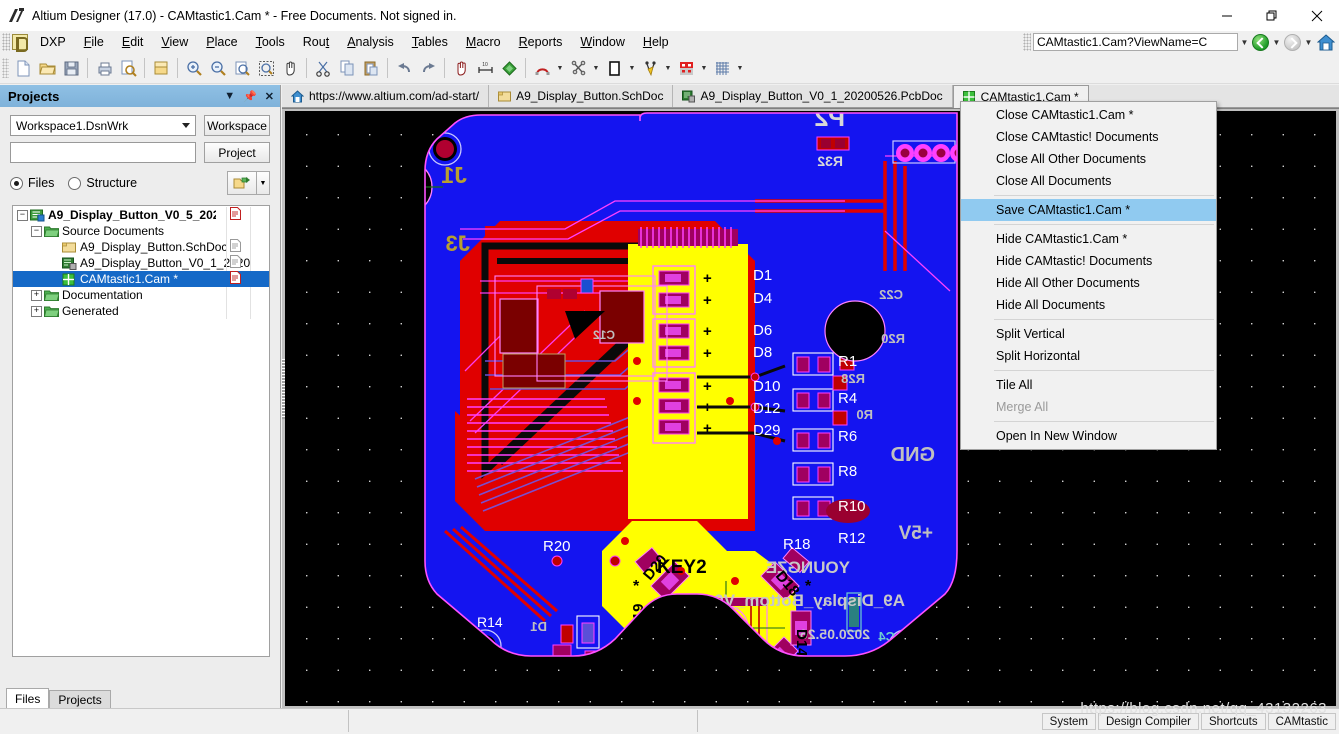 The height and width of the screenshot is (734, 1339). I want to click on tree-item-camtastic: CAMtastic1.Cam *, so click(141, 279).